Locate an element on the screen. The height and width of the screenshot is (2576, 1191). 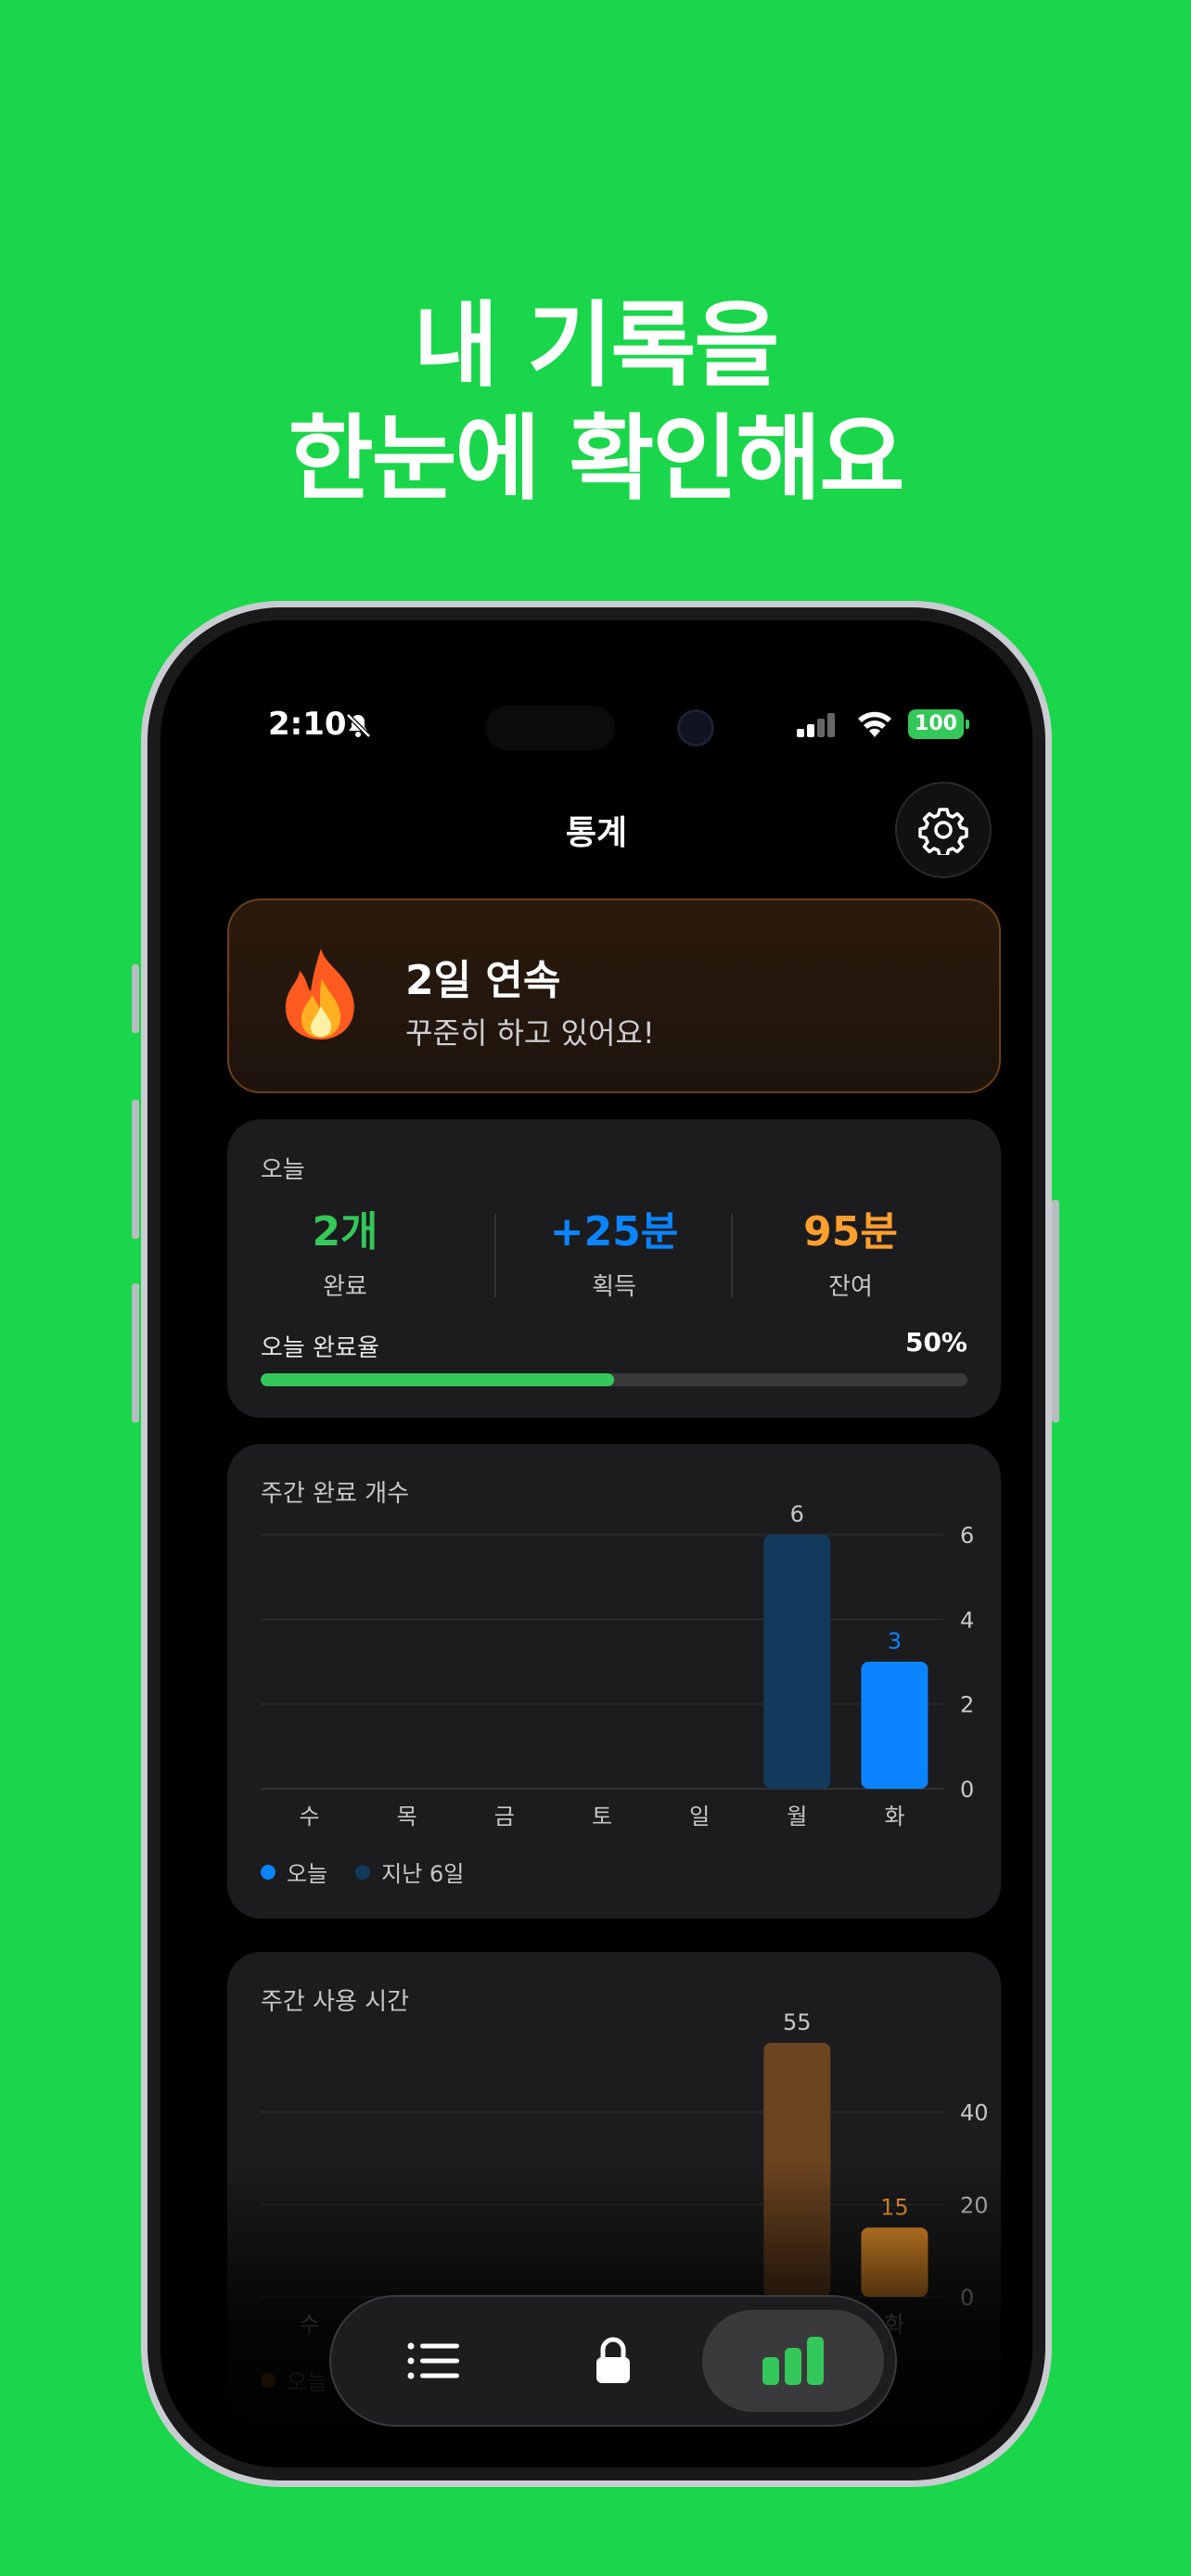
x-tick-label: 금 is located at coordinates (504, 1817).